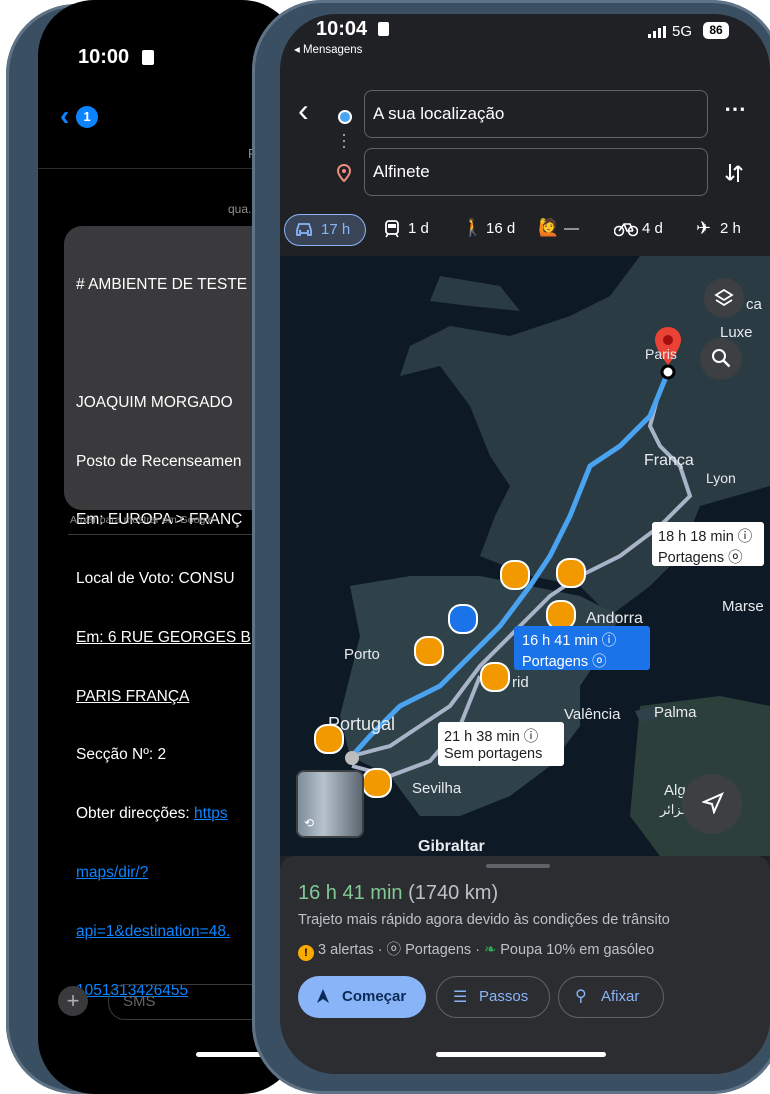  Describe the element at coordinates (743, 606) in the screenshot. I see `city-label-marseille: Marse` at that location.